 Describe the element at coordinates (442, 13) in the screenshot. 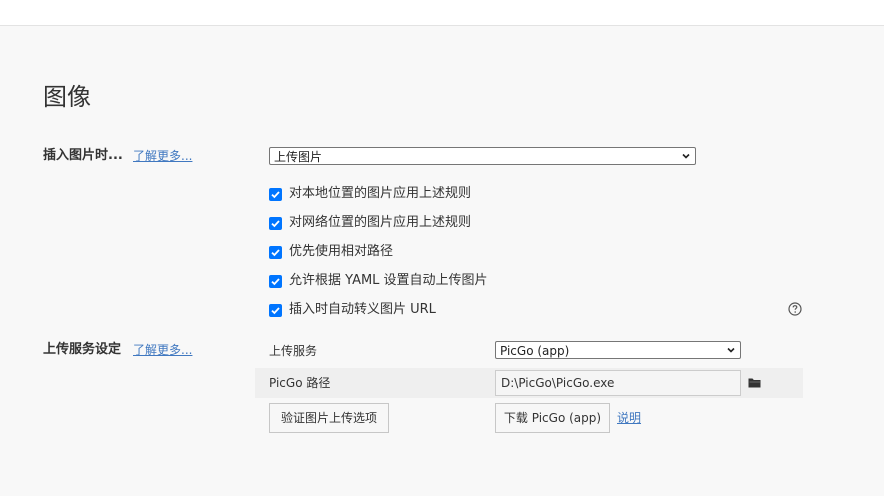

I see `top-bar` at that location.